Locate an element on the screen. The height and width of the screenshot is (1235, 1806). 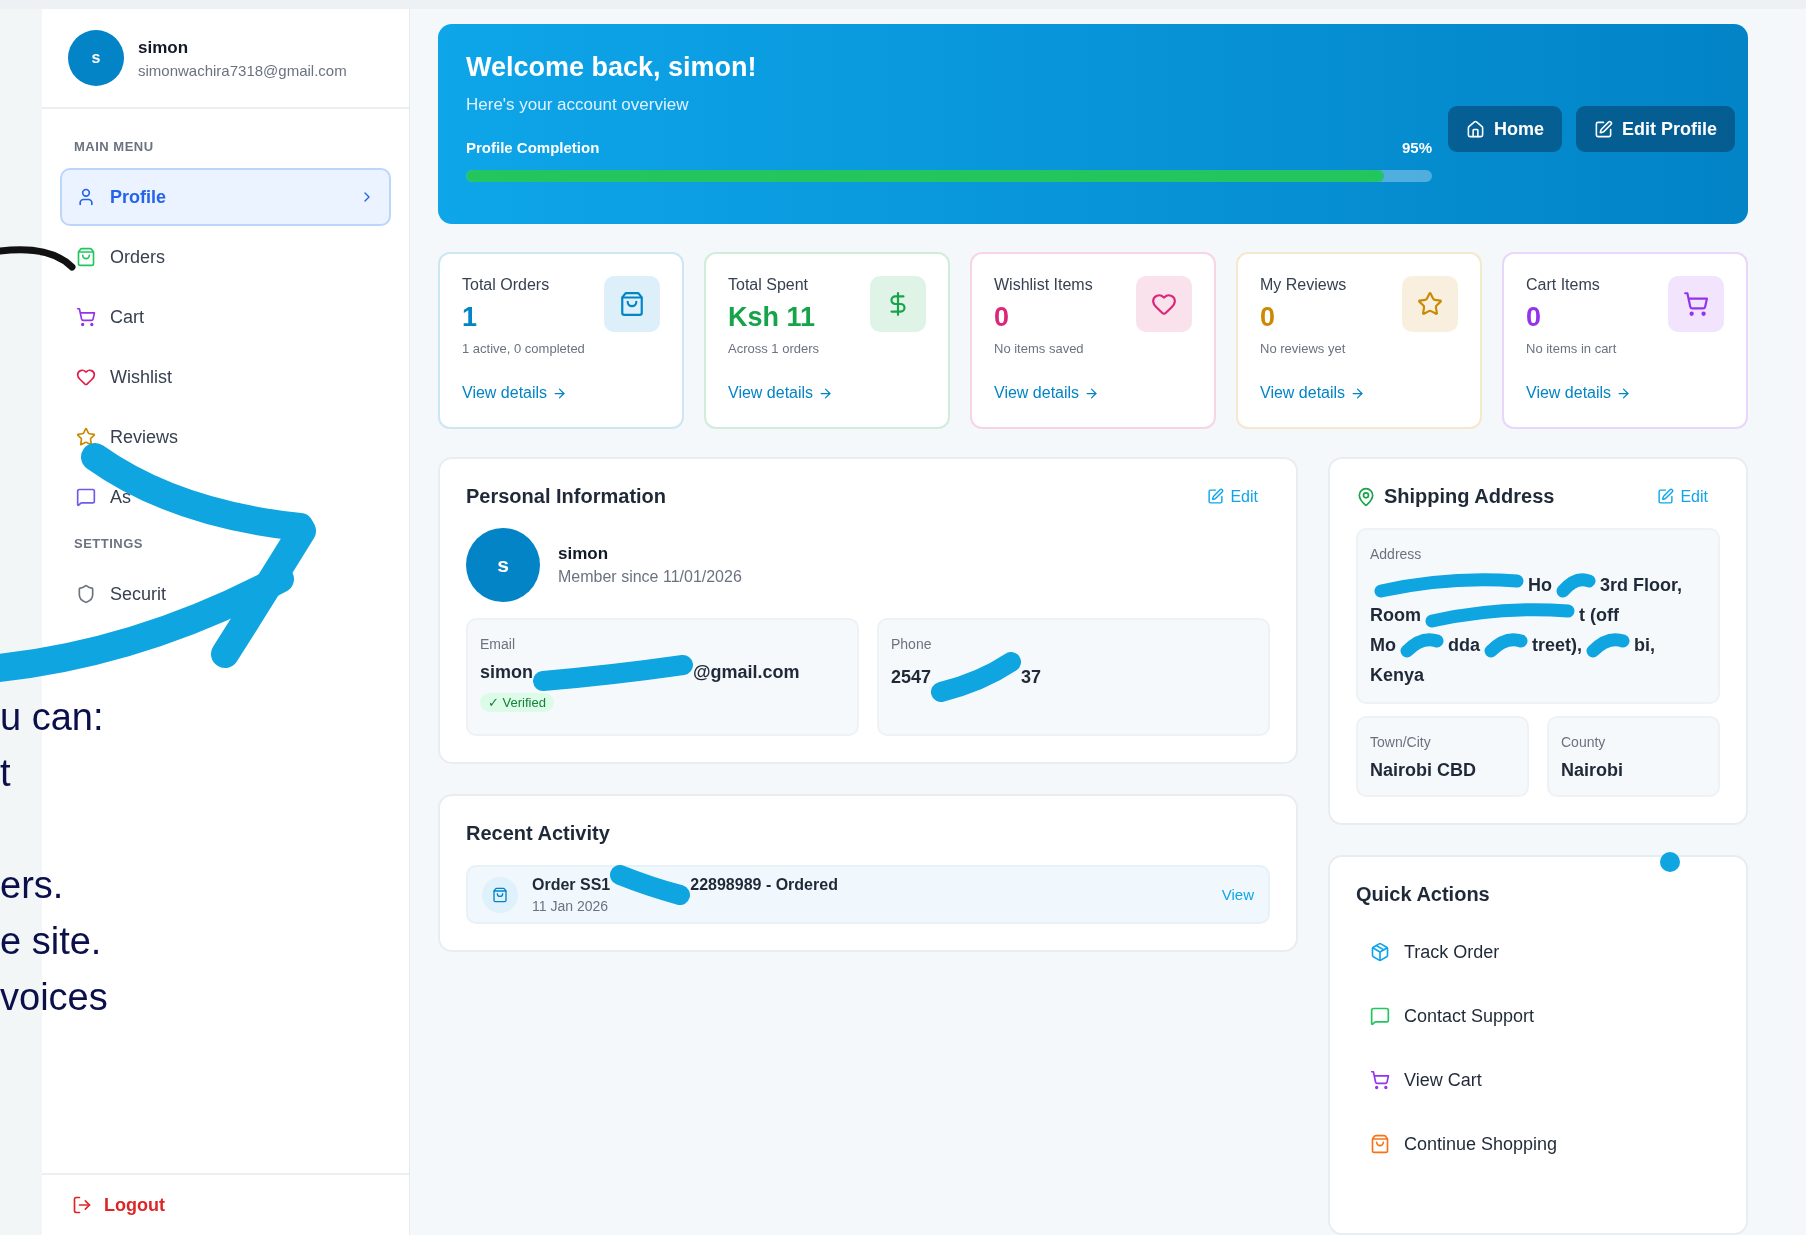
verified-badge: ✓ Verified is located at coordinates (517, 702).